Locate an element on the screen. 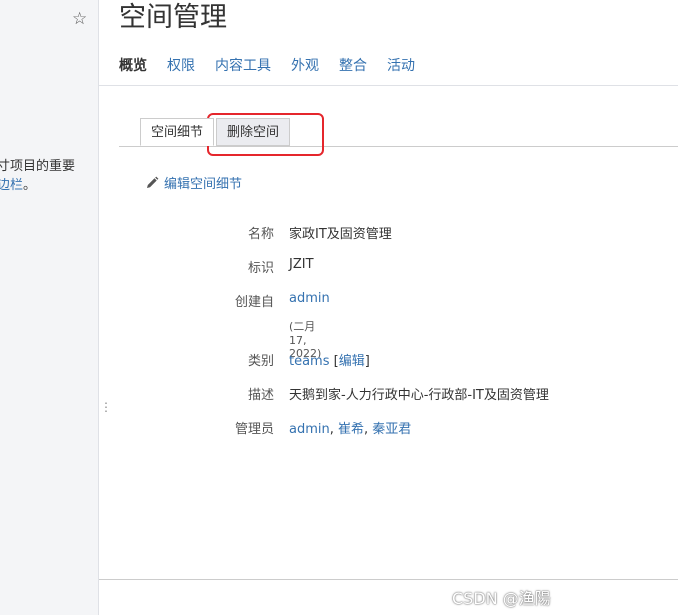  sidebar-text-suffix: 。 is located at coordinates (30, 185).